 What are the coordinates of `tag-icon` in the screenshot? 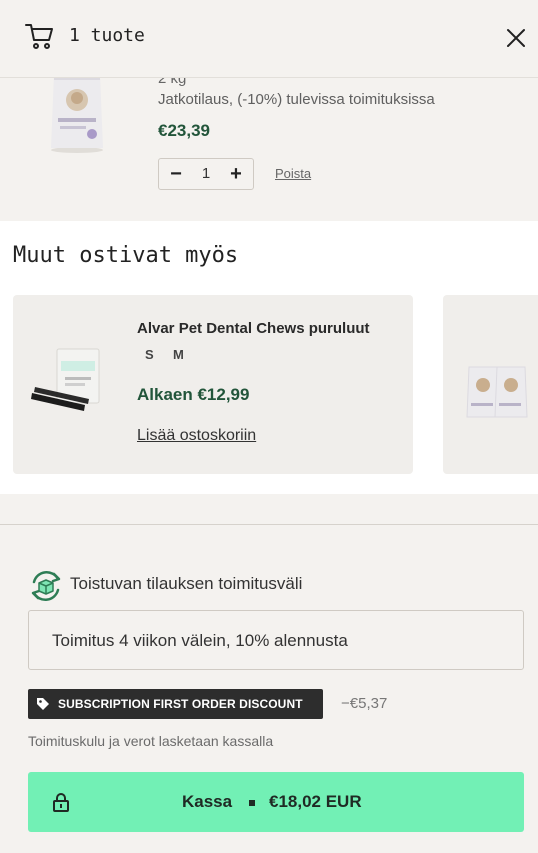 It's located at (43, 704).